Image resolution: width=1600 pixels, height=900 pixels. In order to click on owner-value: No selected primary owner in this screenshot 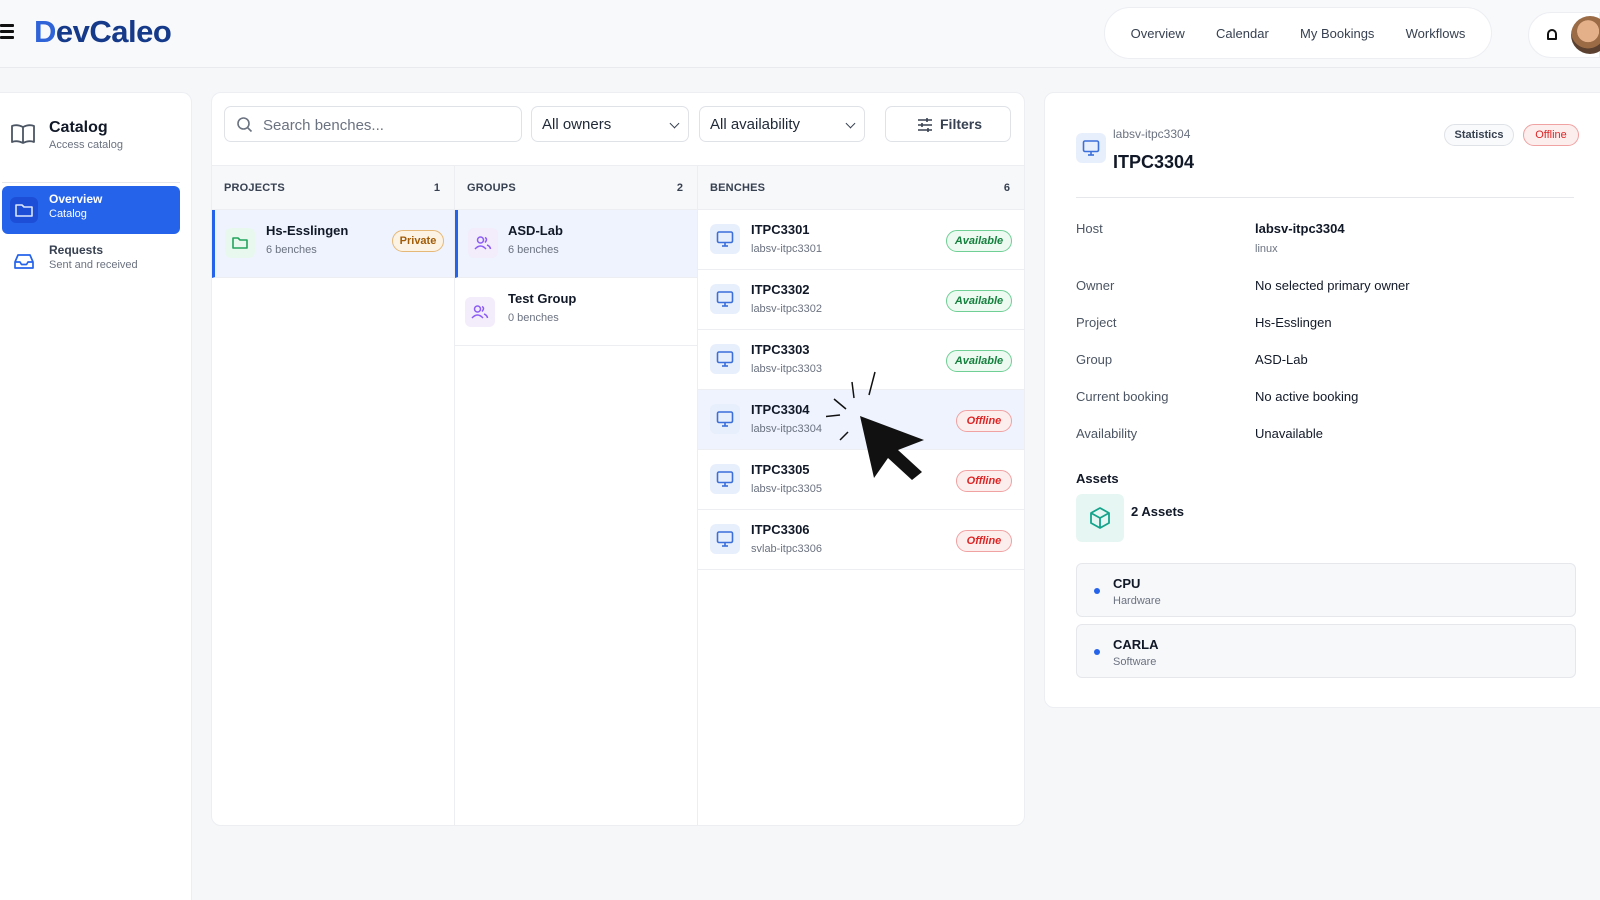, I will do `click(1332, 285)`.